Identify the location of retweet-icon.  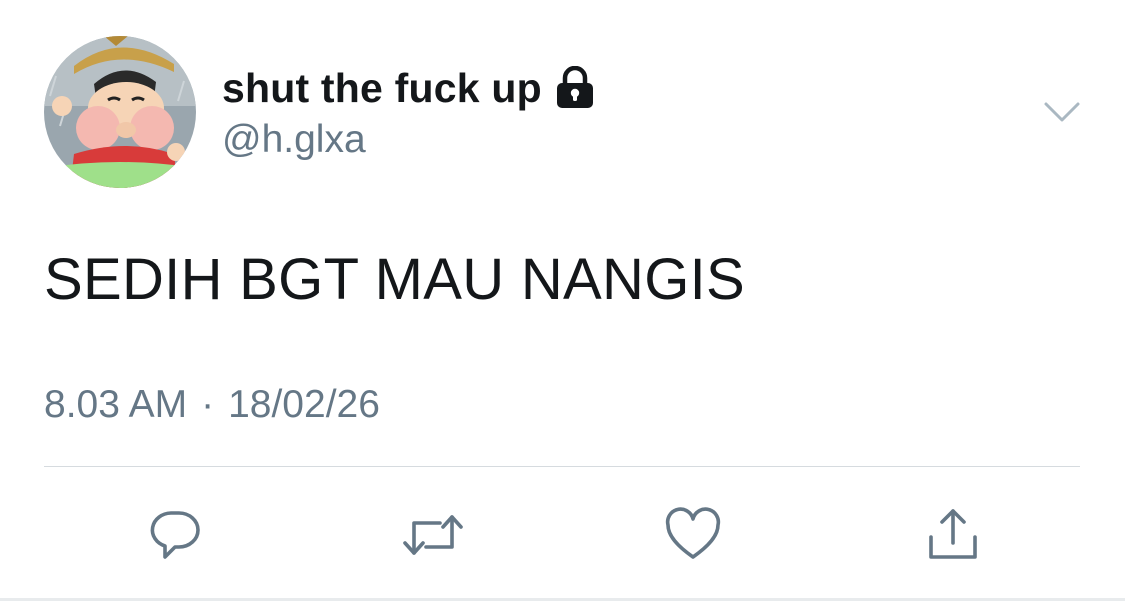
(433, 535).